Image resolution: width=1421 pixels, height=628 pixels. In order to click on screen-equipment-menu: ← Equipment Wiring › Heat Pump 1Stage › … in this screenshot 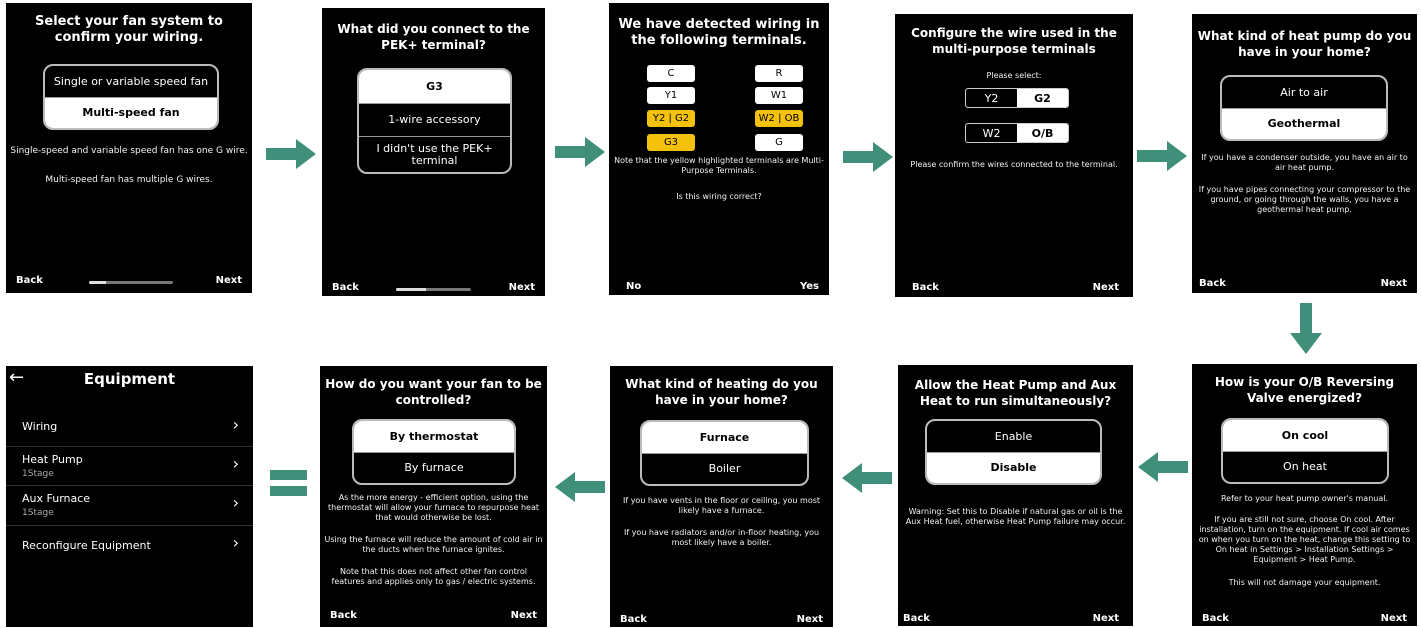, I will do `click(129, 496)`.